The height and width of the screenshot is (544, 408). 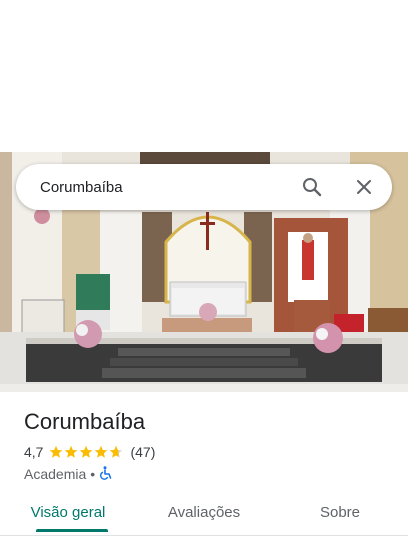 I want to click on wheelchair-icon, so click(x=106, y=474).